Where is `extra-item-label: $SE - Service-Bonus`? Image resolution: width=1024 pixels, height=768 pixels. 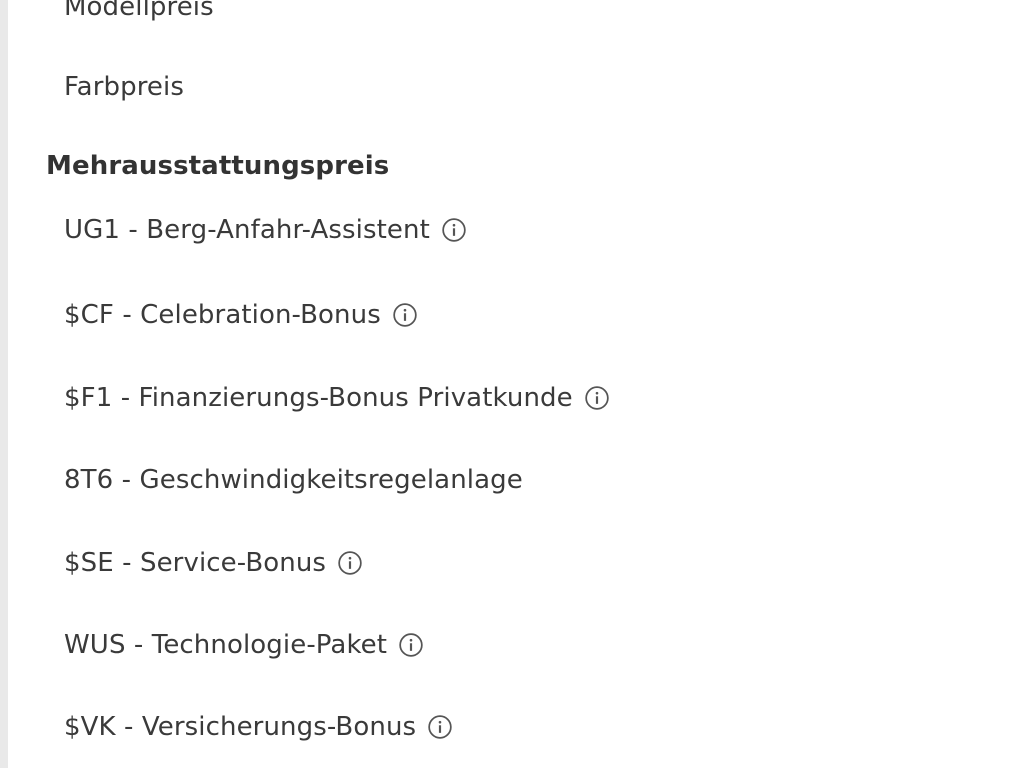
extra-item-label: $SE - Service-Bonus is located at coordinates (195, 563).